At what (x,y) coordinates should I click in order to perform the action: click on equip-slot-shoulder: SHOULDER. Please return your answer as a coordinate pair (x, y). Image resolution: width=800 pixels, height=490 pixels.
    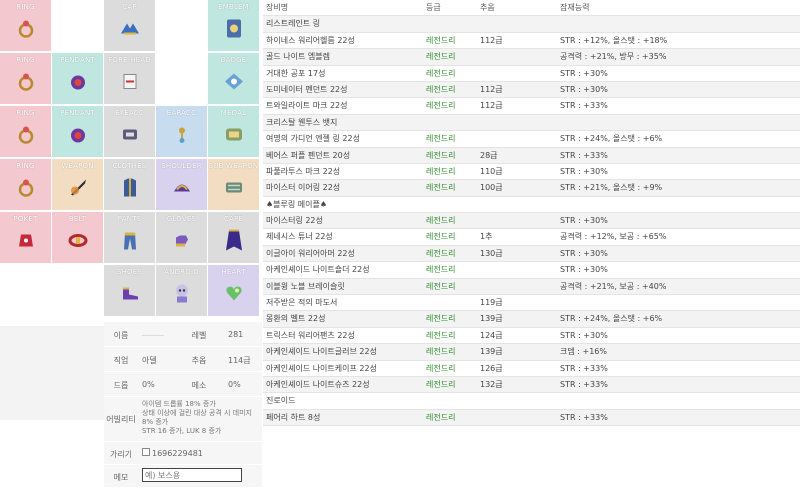
    Looking at the image, I should click on (181, 184).